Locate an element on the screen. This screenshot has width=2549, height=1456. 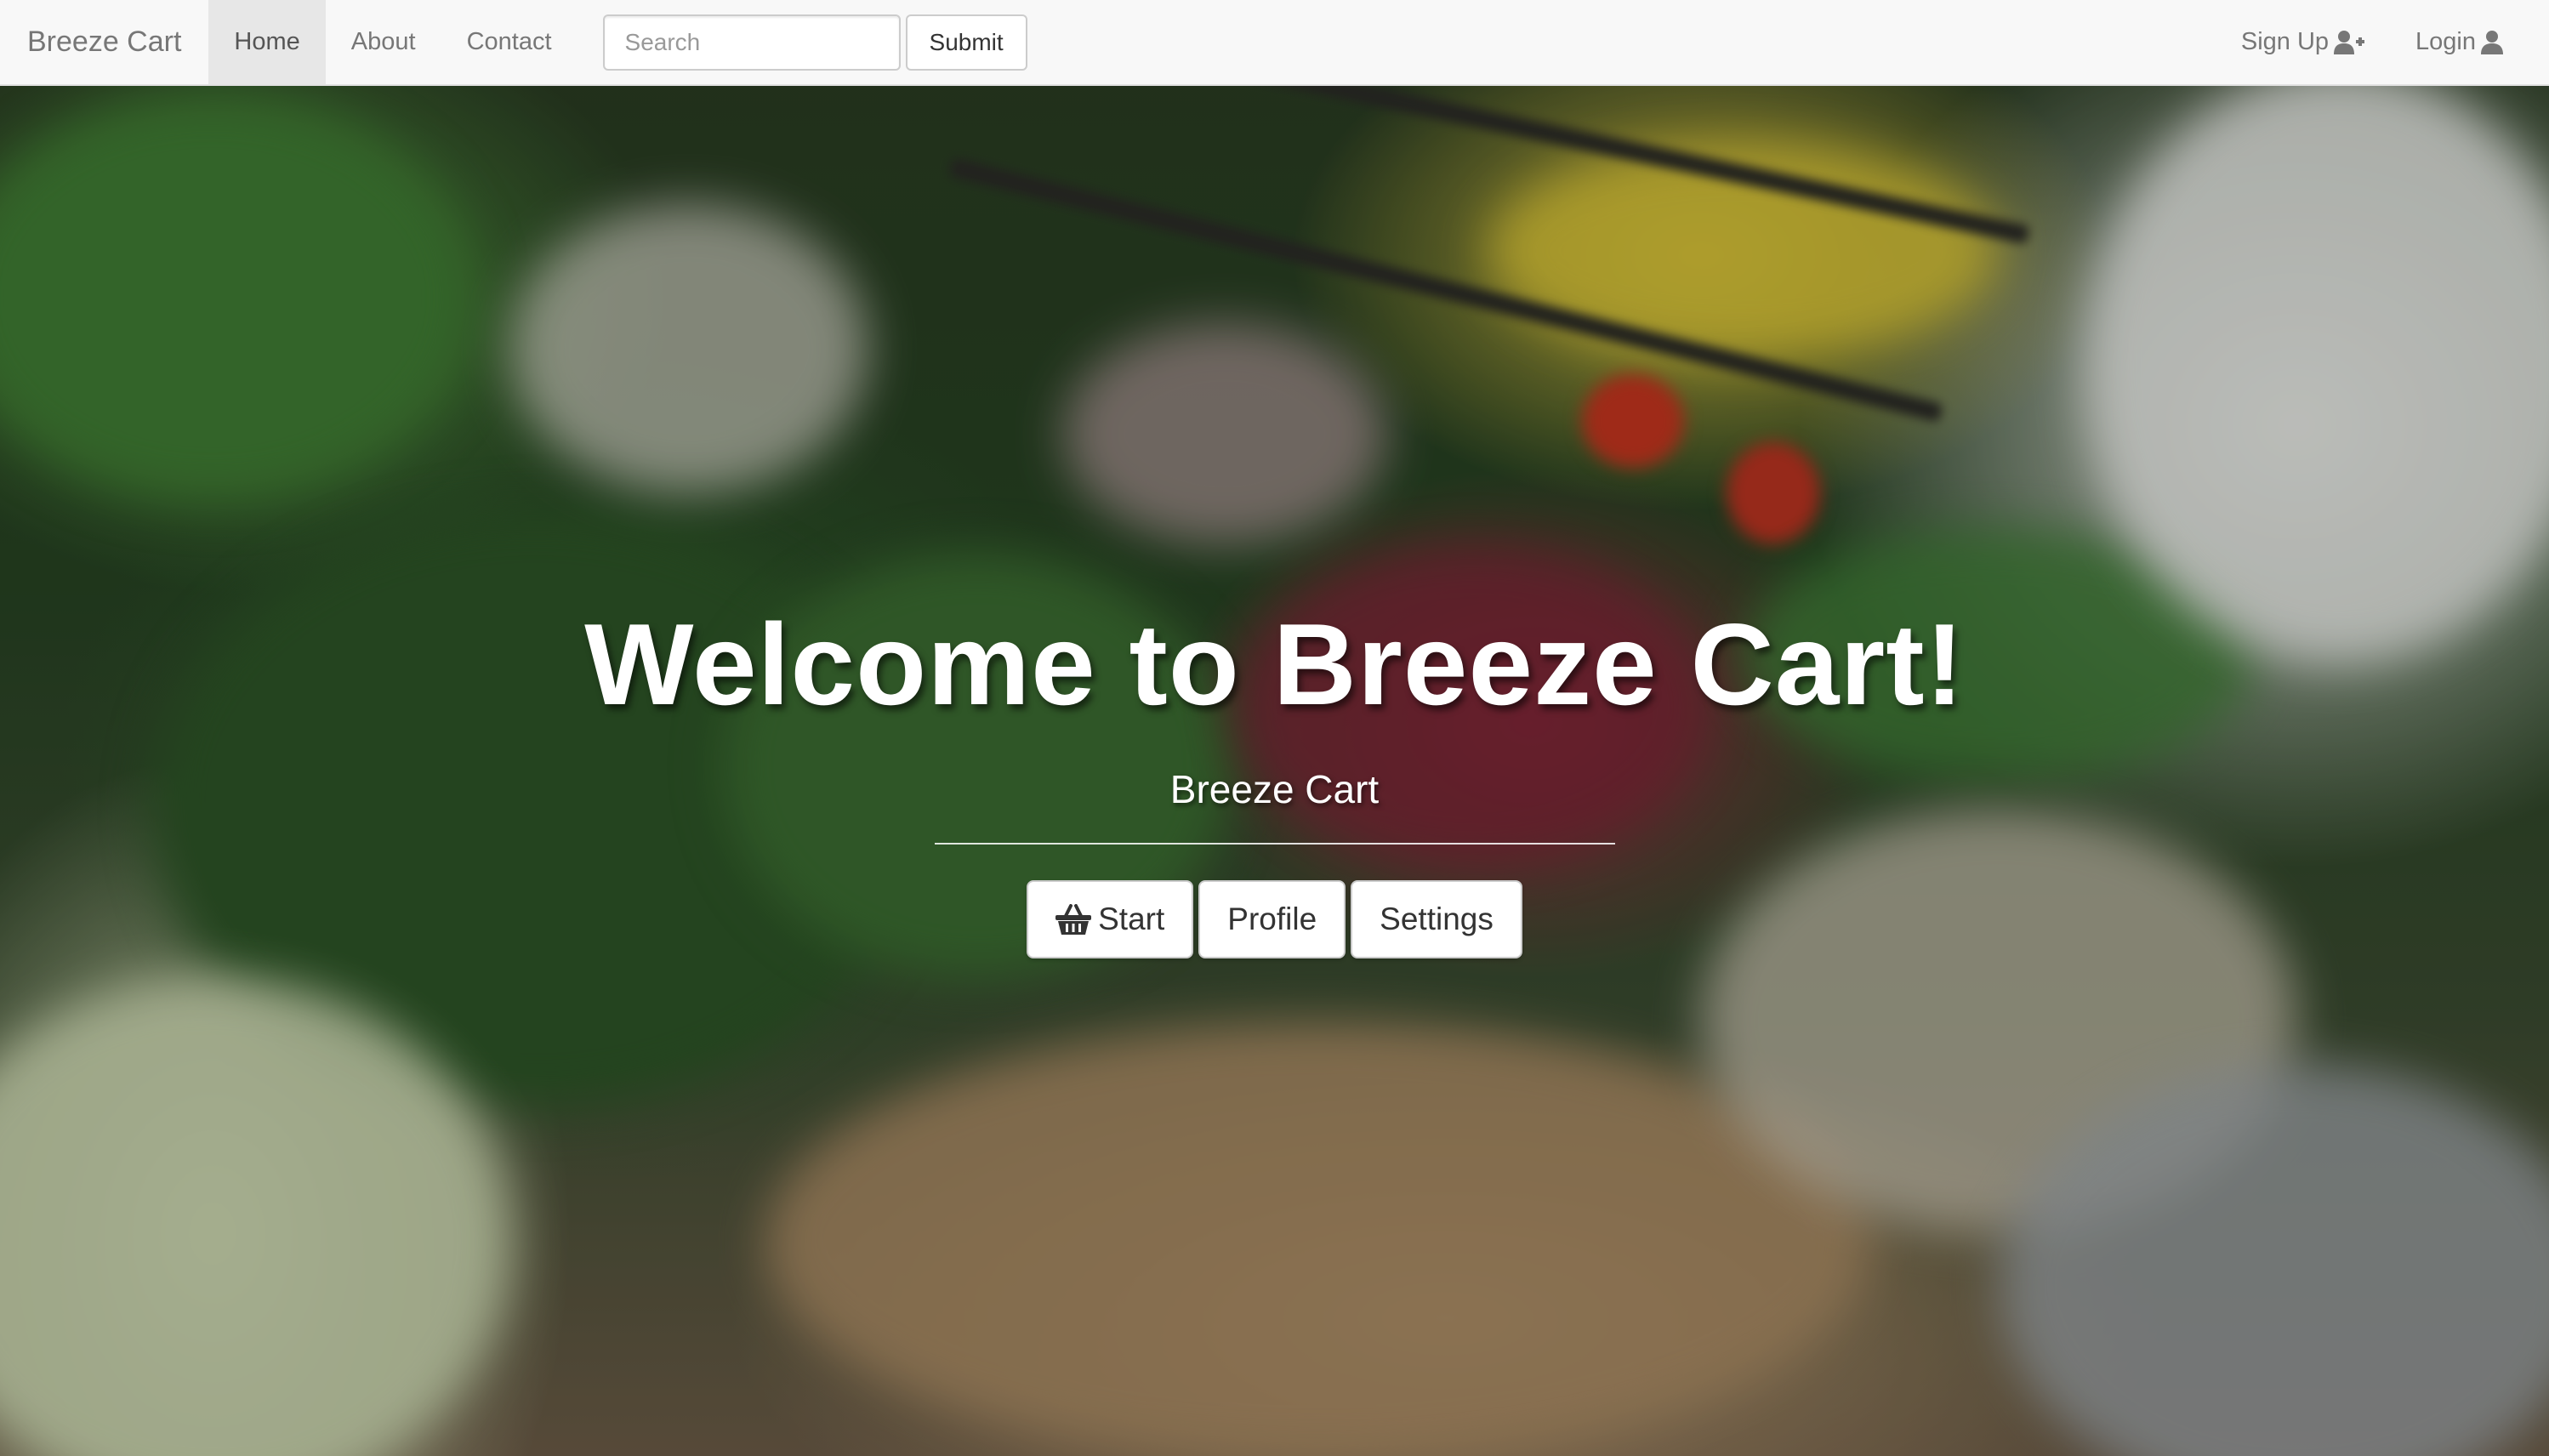
submit-button: Submit is located at coordinates (966, 42).